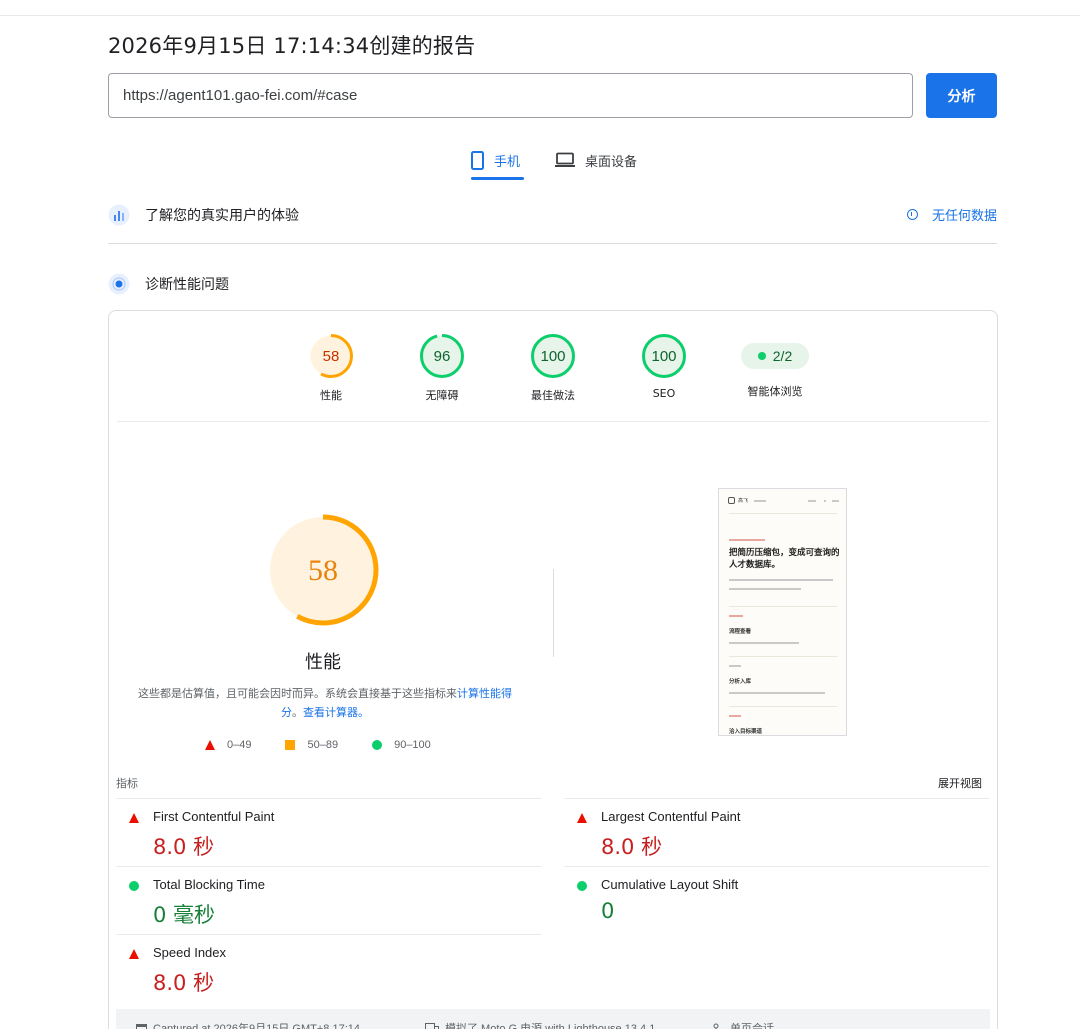 The image size is (1080, 1029). Describe the element at coordinates (782, 356) in the screenshot. I see `agent-browse-value: 2/2` at that location.